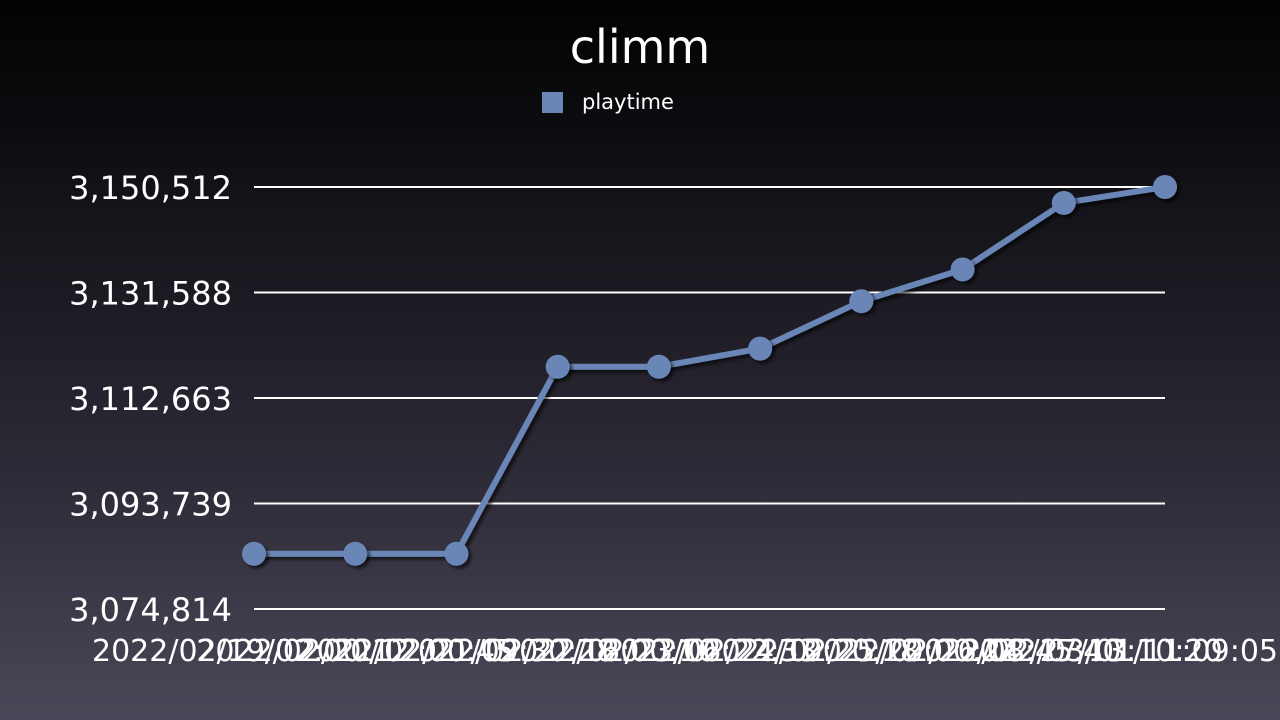  I want to click on y-tick-label: 3,074,814, so click(150, 610).